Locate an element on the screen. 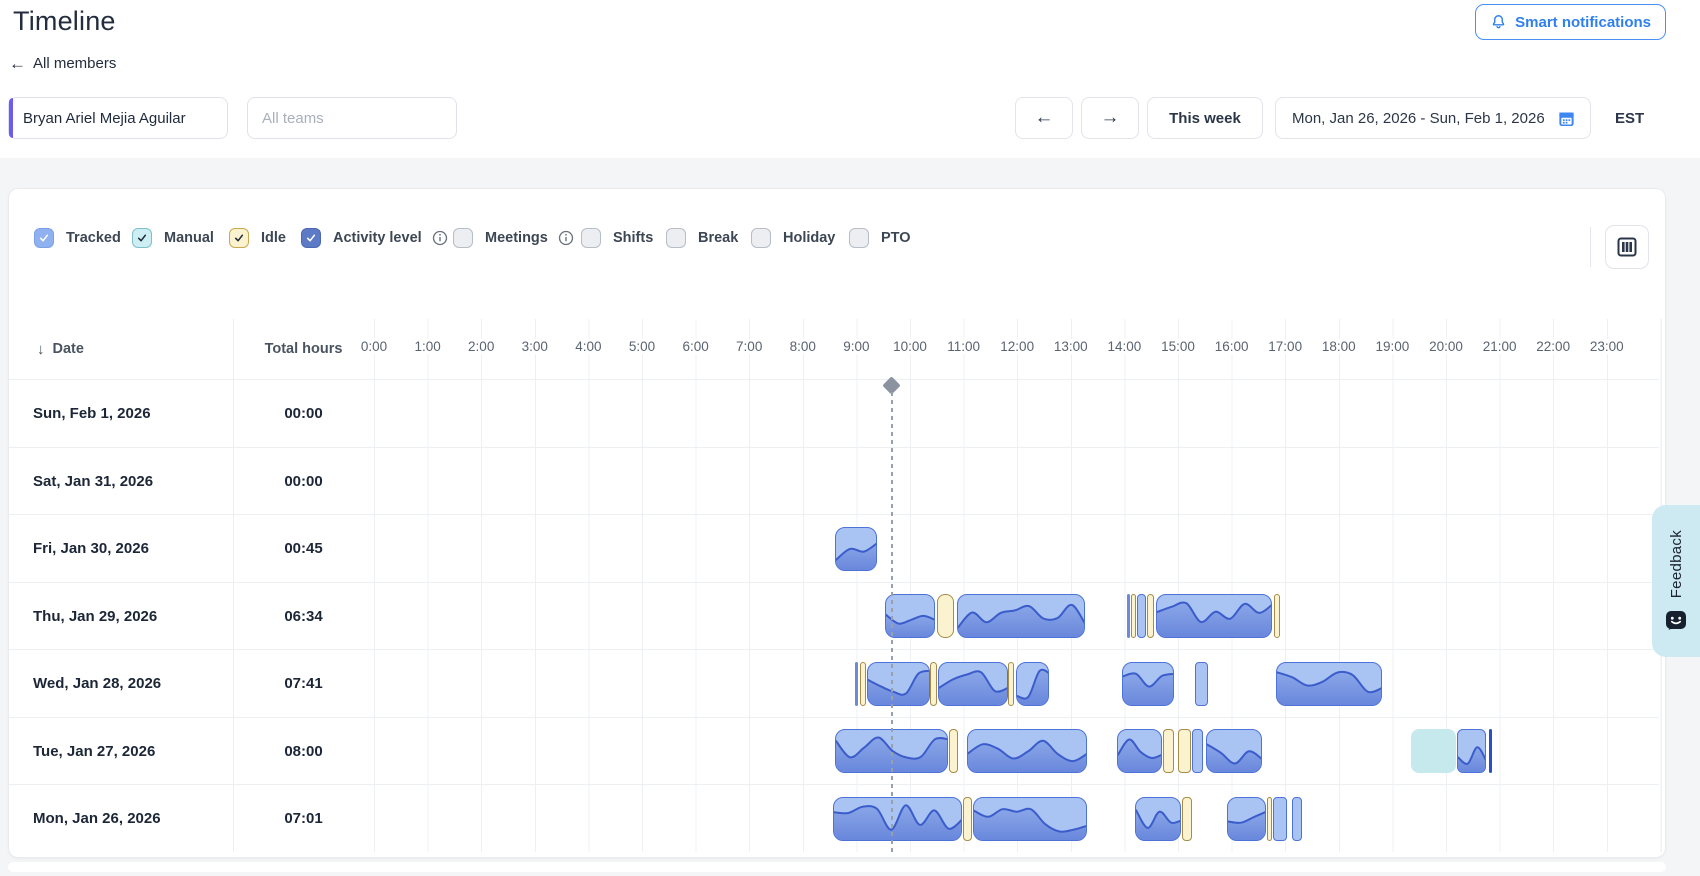 Image resolution: width=1700 pixels, height=876 pixels. time-label: 7:00 is located at coordinates (749, 346).